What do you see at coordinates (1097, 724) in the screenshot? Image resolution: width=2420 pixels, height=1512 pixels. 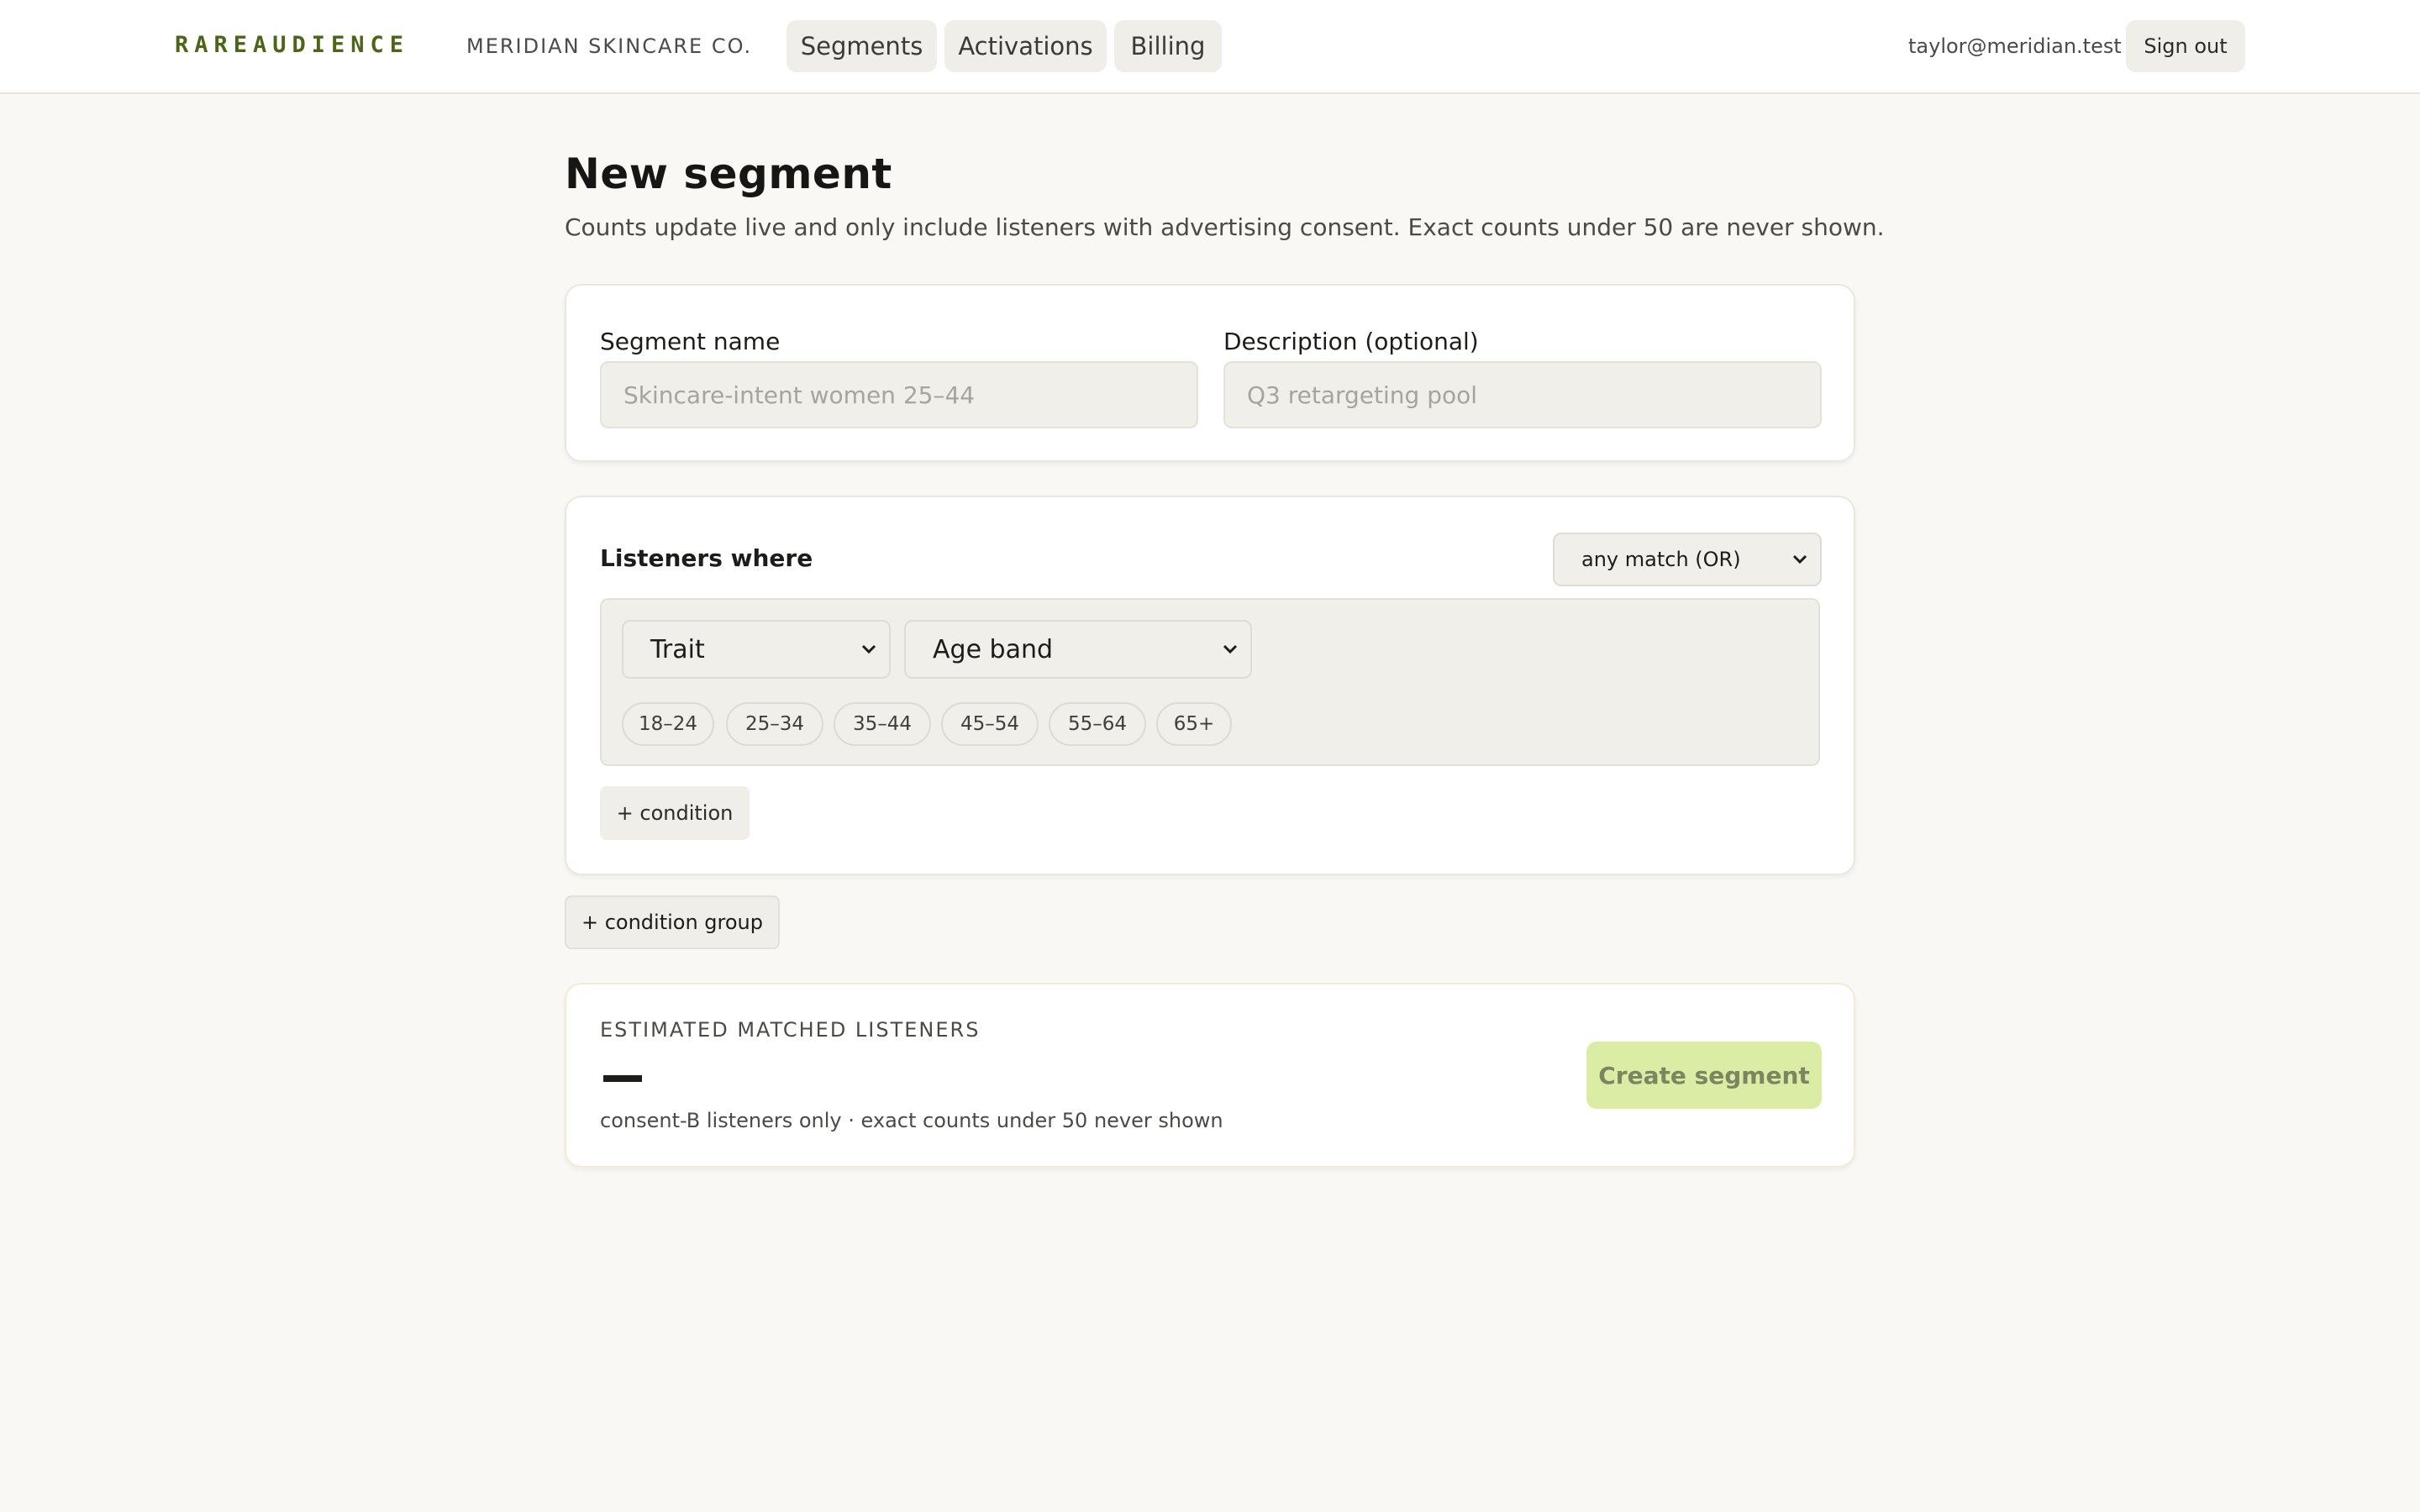 I see `age-chip-55-64: 55–64` at bounding box center [1097, 724].